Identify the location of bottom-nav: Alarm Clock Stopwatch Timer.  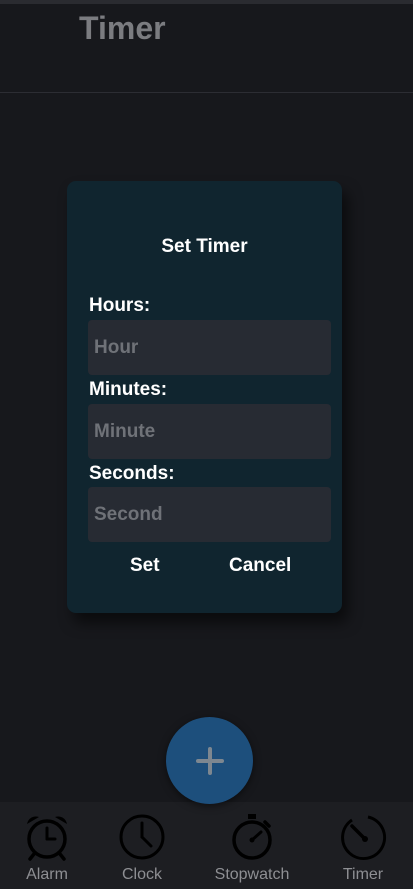
(206, 845).